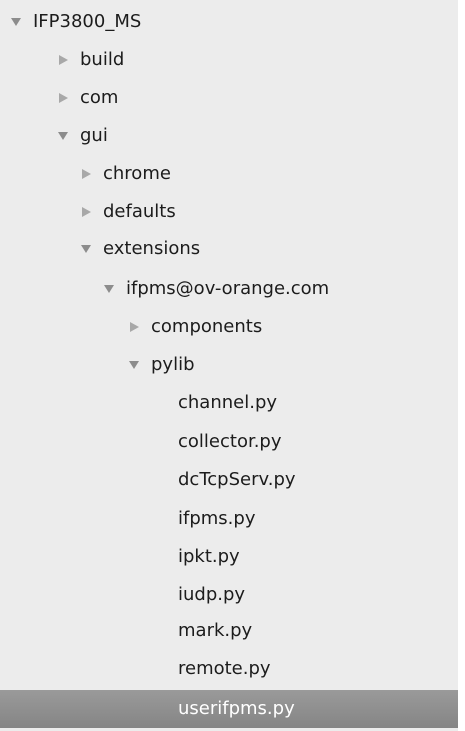 This screenshot has height=731, width=465. Describe the element at coordinates (137, 173) in the screenshot. I see `tree-item-label: chrome` at that location.